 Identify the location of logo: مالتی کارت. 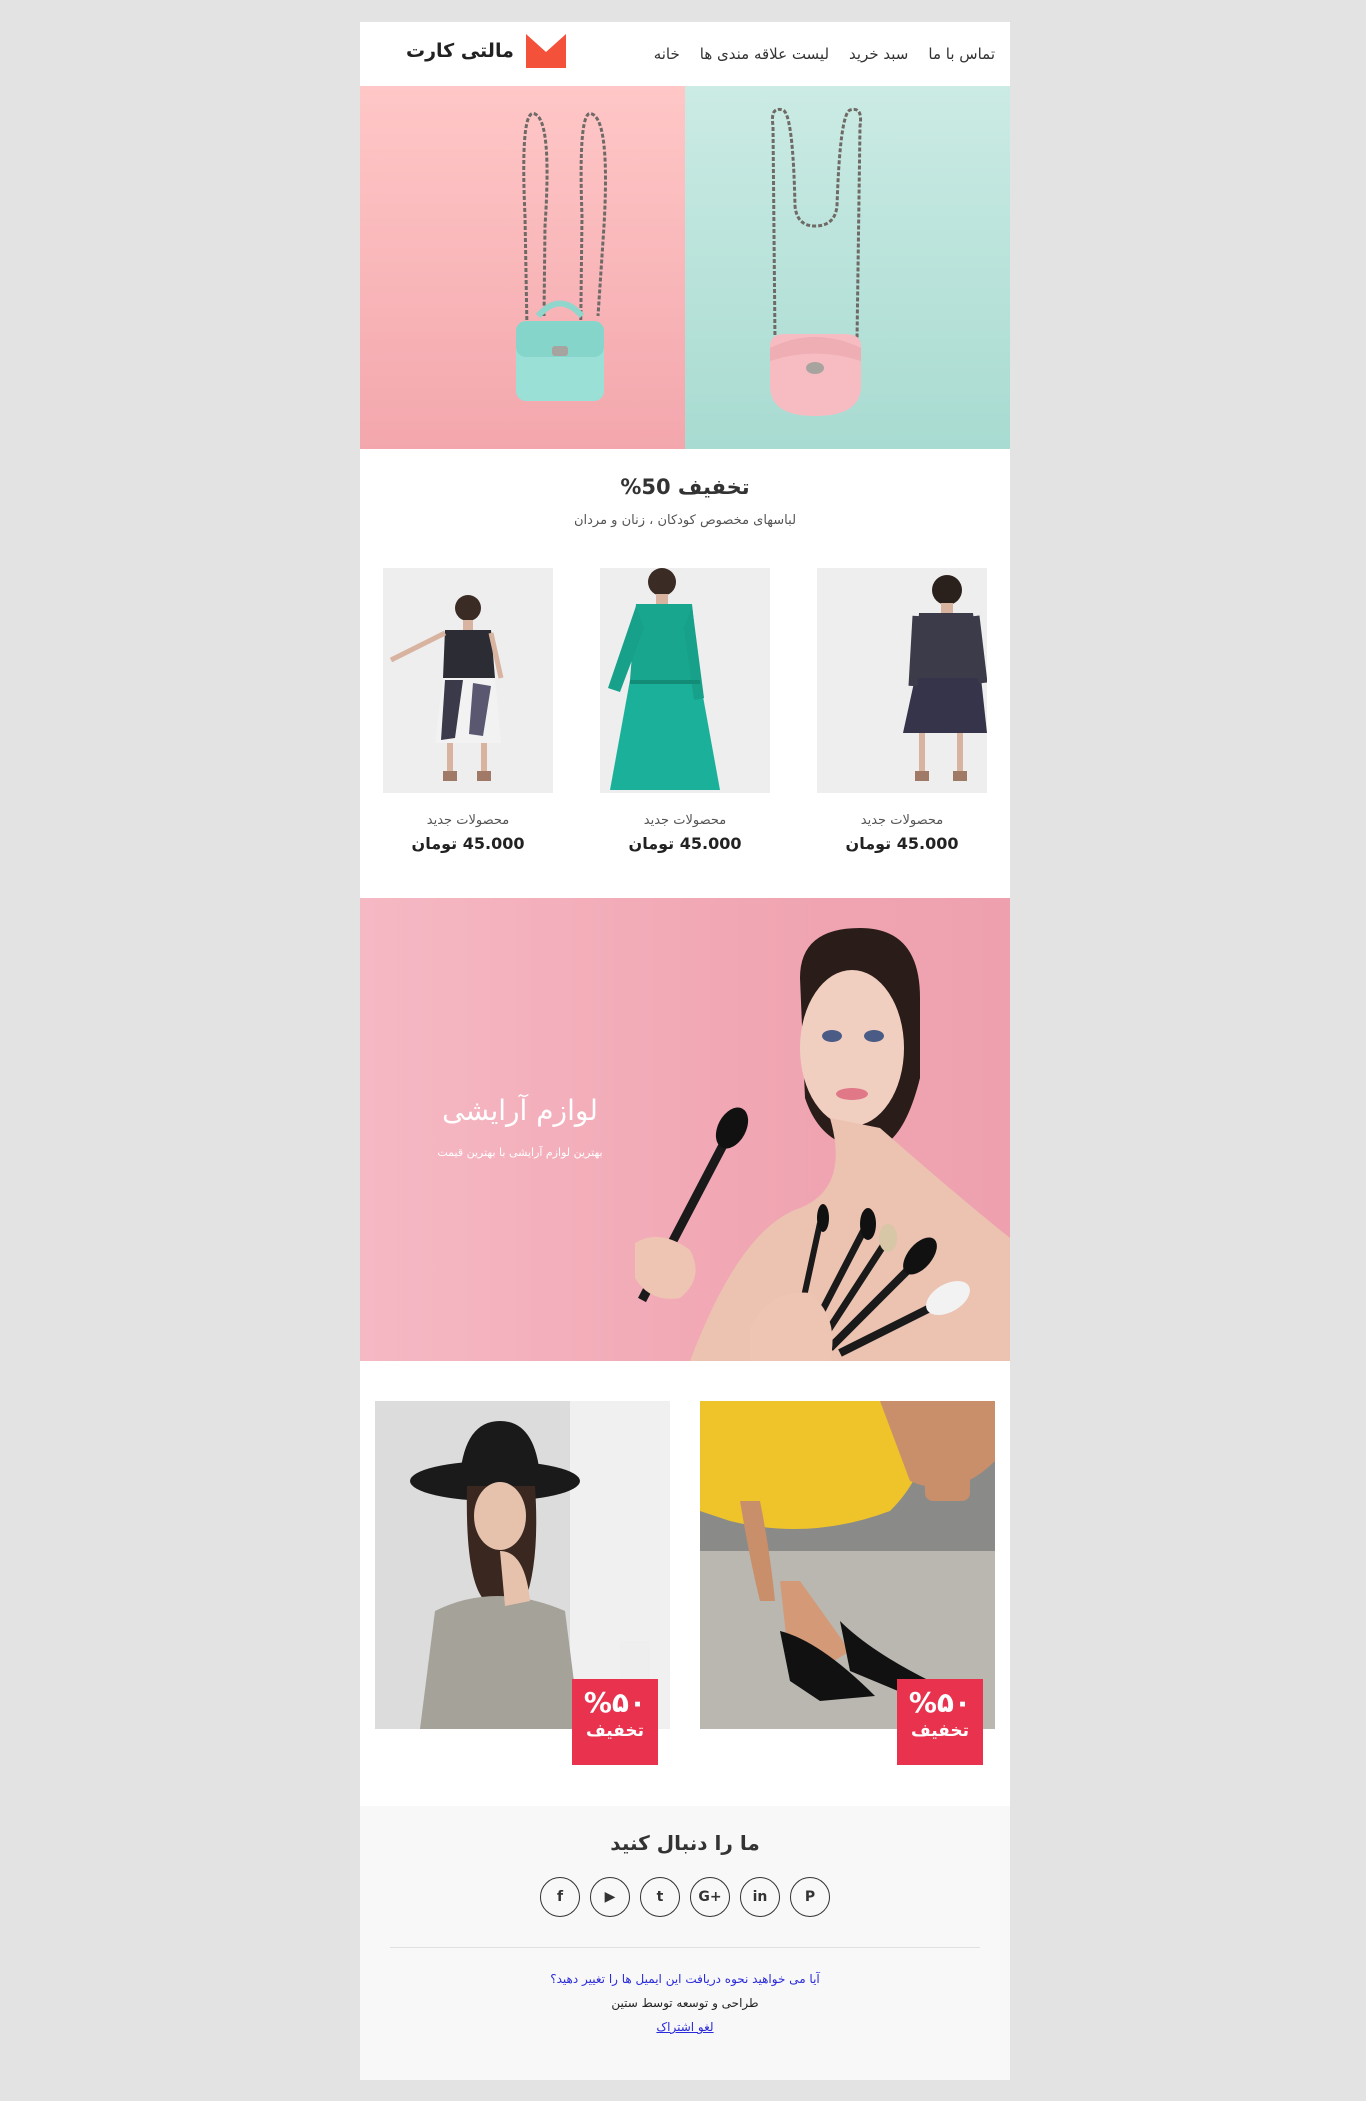
(486, 51).